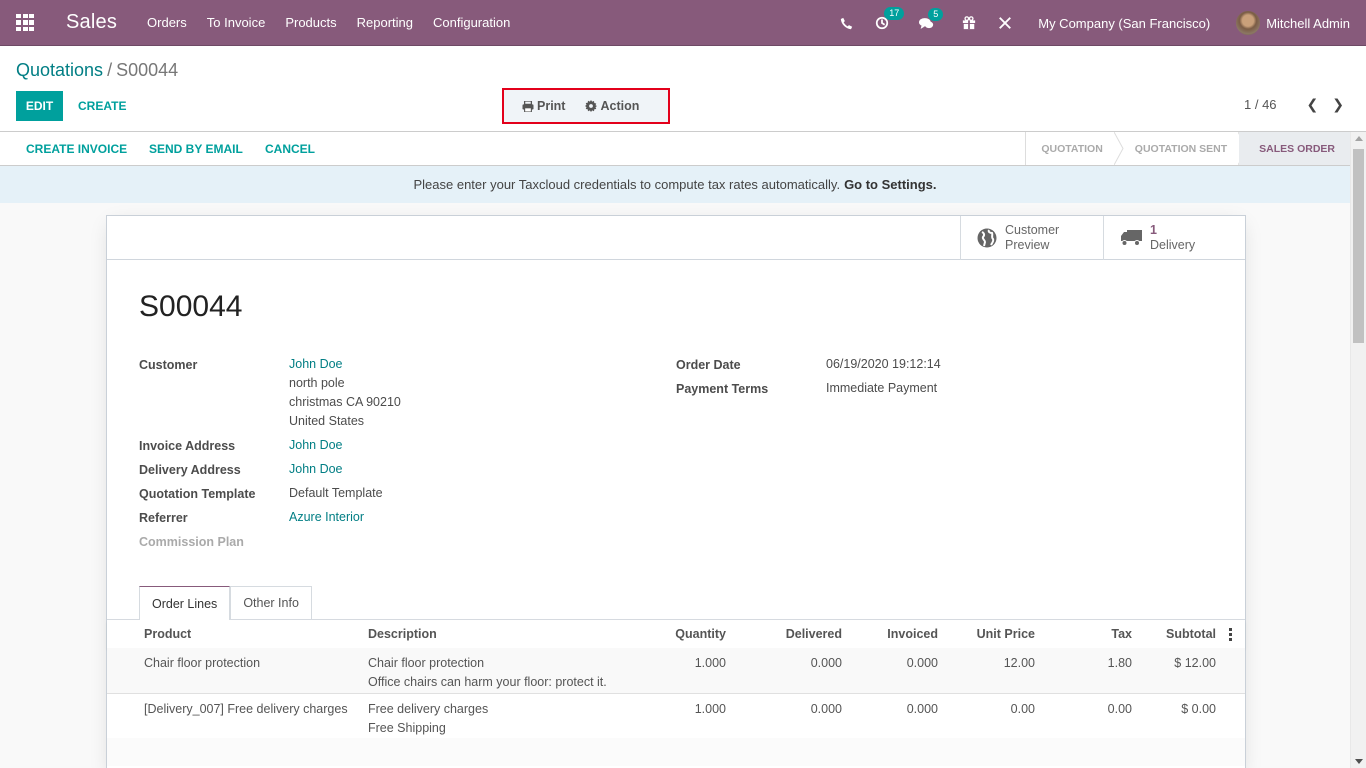 The image size is (1366, 768). What do you see at coordinates (986, 671) in the screenshot?
I see `line-unit-price: 12.00` at bounding box center [986, 671].